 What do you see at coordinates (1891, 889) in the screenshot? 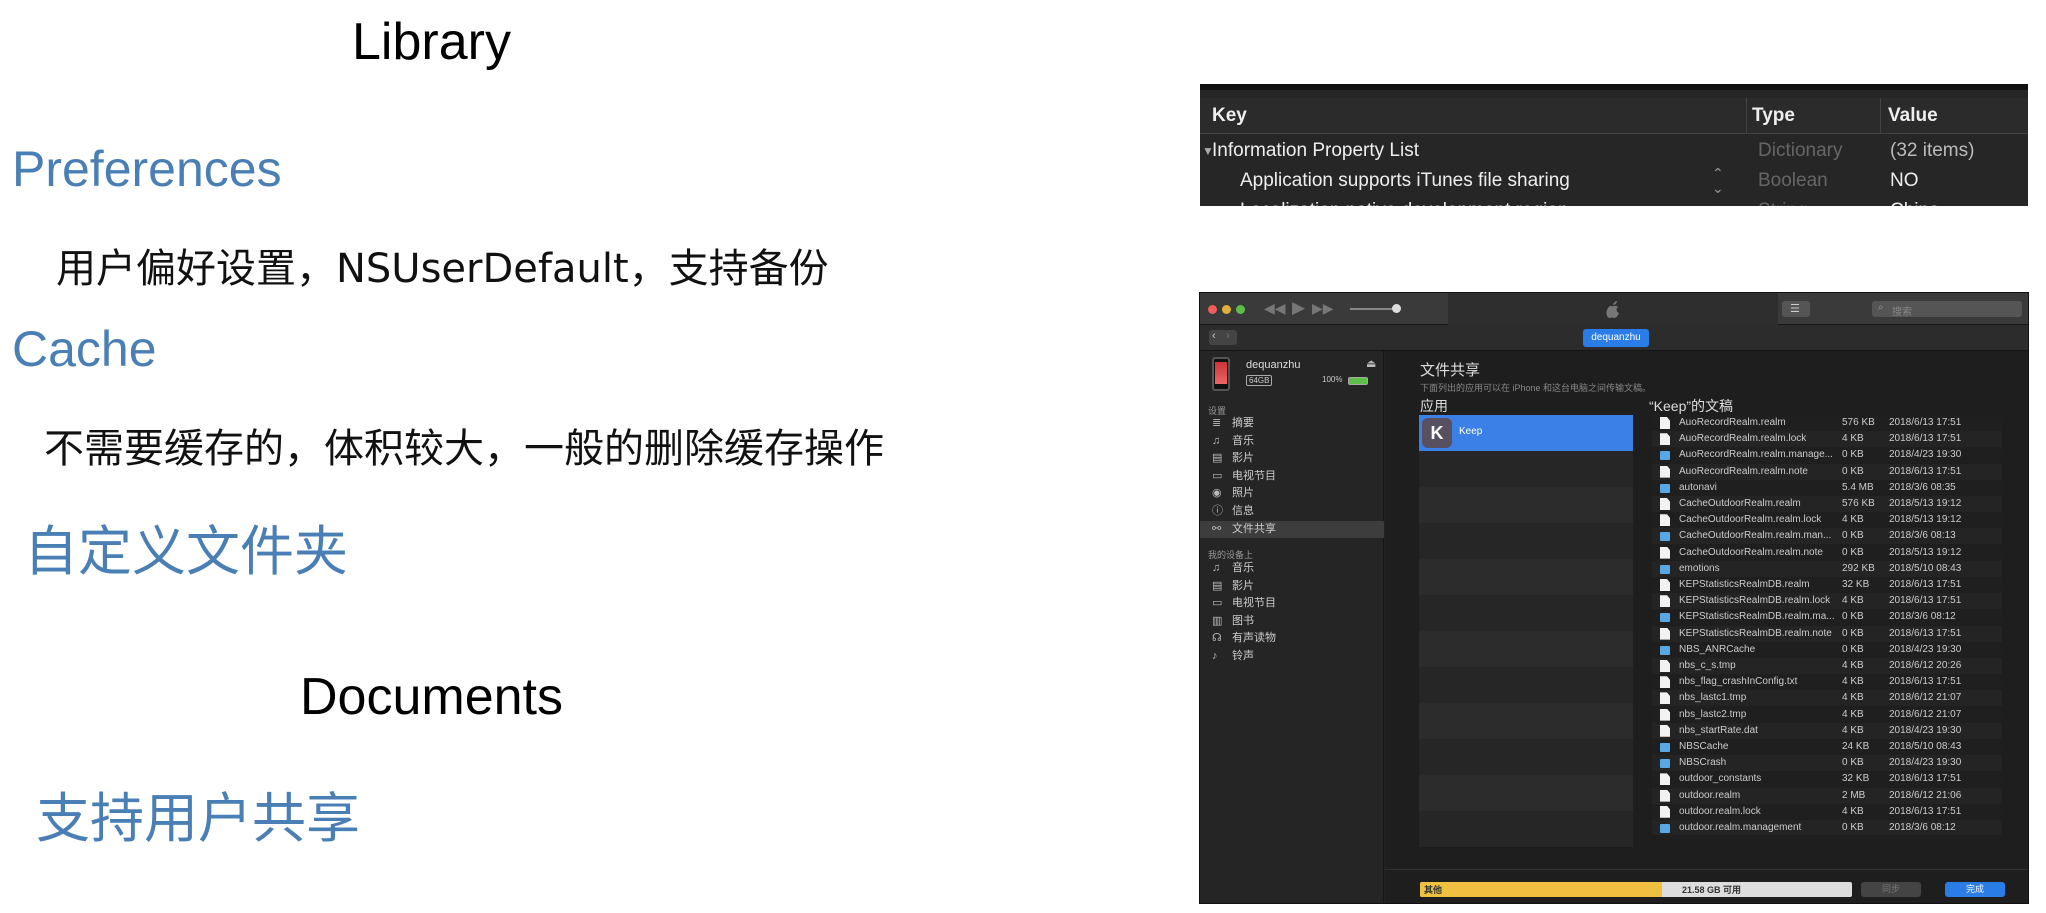
I see `sync-button: 同步` at bounding box center [1891, 889].